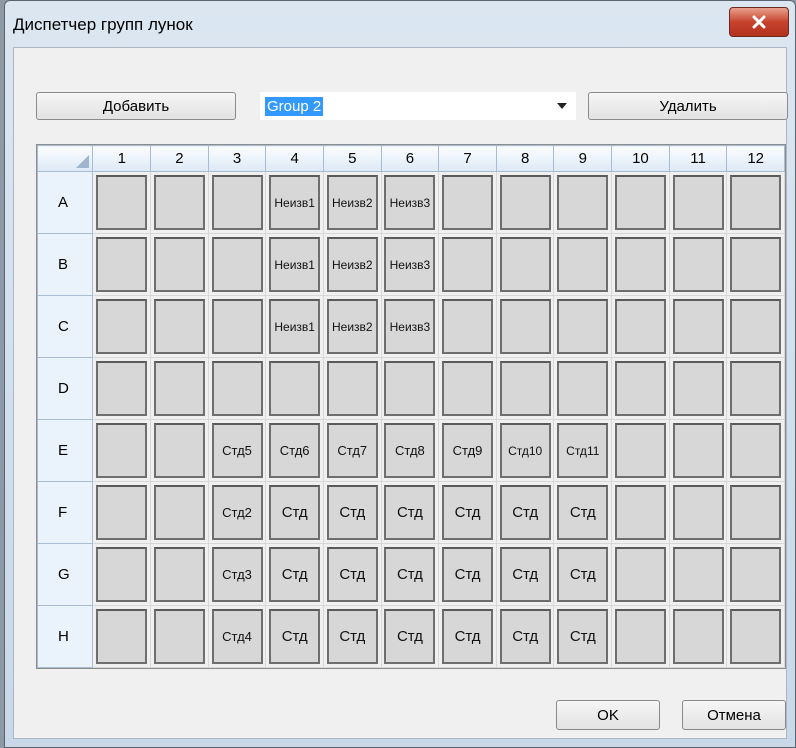 This screenshot has width=796, height=748. Describe the element at coordinates (65, 450) in the screenshot. I see `row-header: E` at that location.